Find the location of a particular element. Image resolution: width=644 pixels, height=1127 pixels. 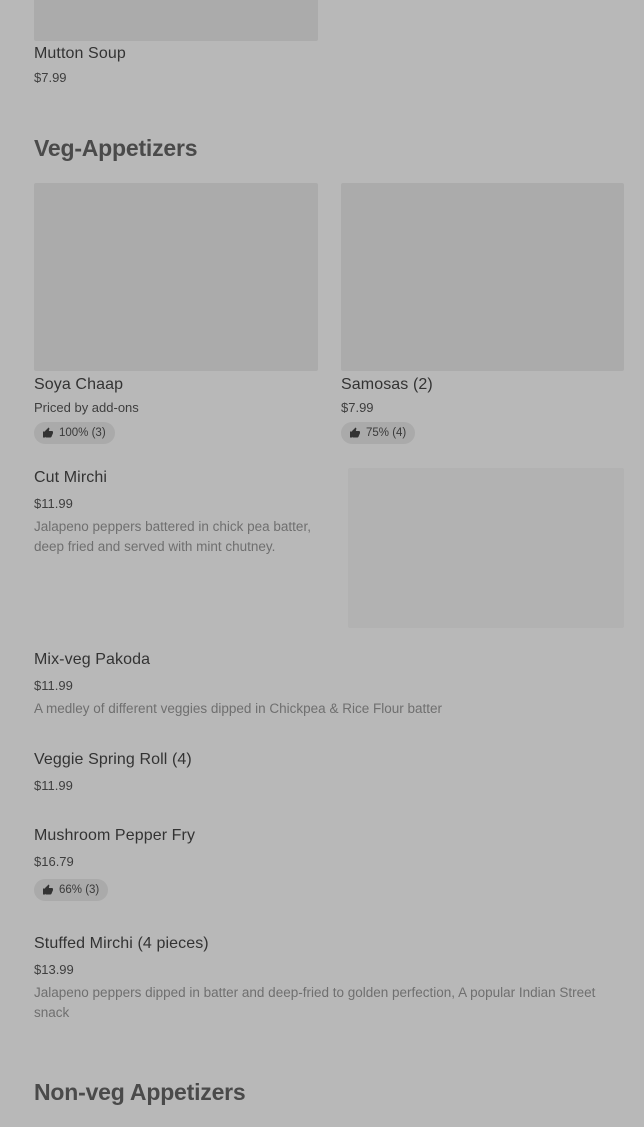

menu-item-name: Mix-veg Pakoda is located at coordinates (92, 659).